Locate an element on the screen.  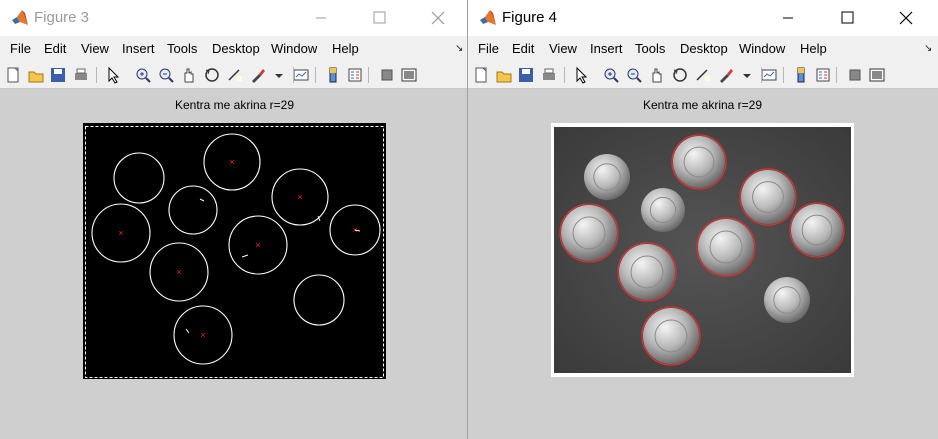
figure-4-titlebar: Figure 4 is located at coordinates (703, 18).